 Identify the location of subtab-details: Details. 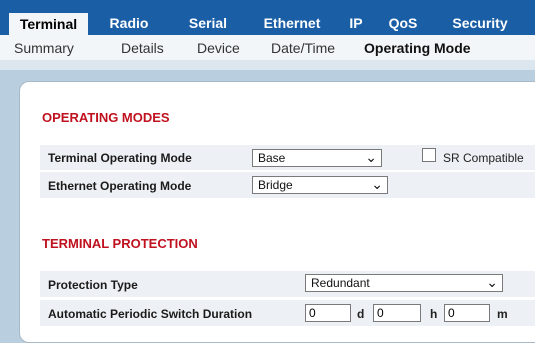
(142, 48).